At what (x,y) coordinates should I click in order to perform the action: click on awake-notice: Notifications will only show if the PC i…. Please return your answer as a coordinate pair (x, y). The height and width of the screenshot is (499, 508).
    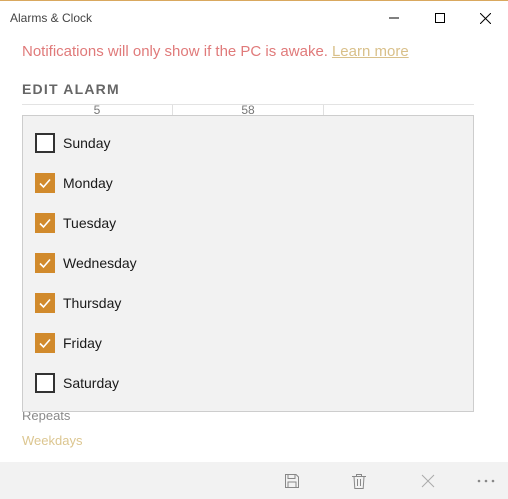
    Looking at the image, I should click on (215, 51).